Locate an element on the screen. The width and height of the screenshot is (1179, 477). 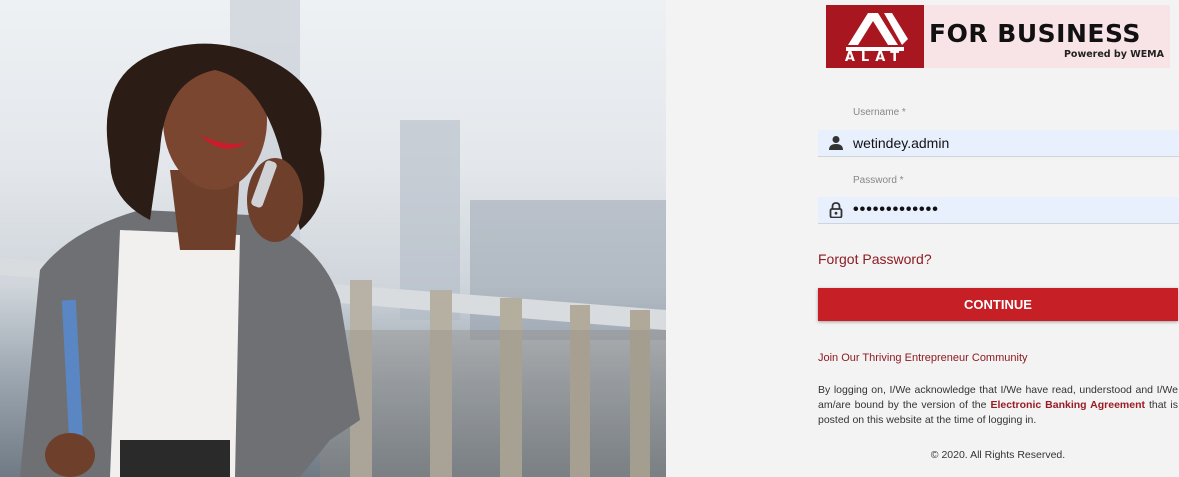
password-field: ••••••••••••• is located at coordinates (998, 210).